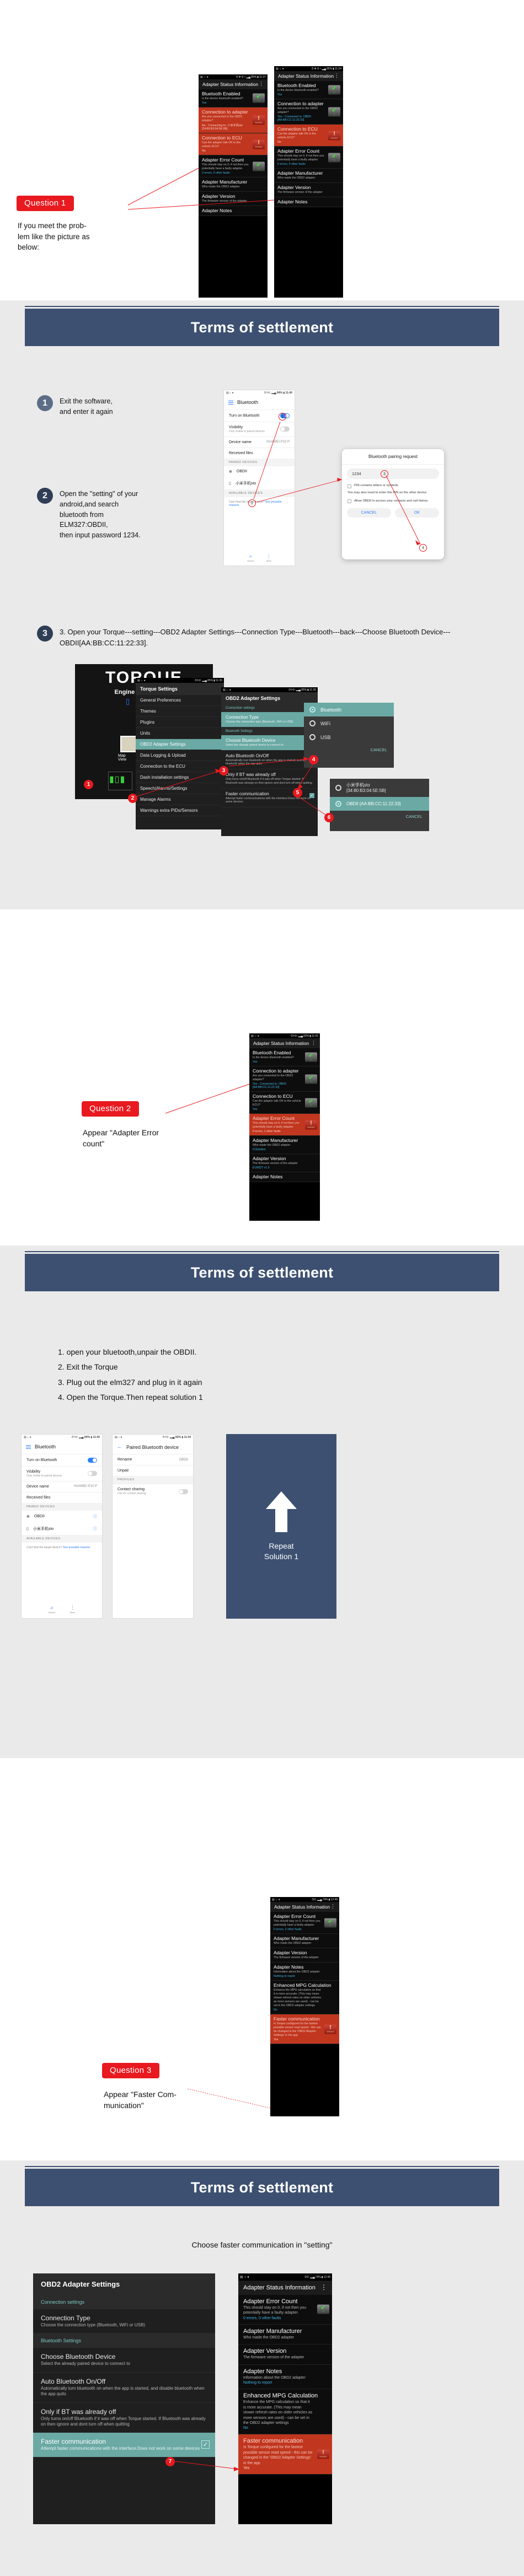  I want to click on torque-settings-item: OBD2 Adapter Settings, so click(180, 744).